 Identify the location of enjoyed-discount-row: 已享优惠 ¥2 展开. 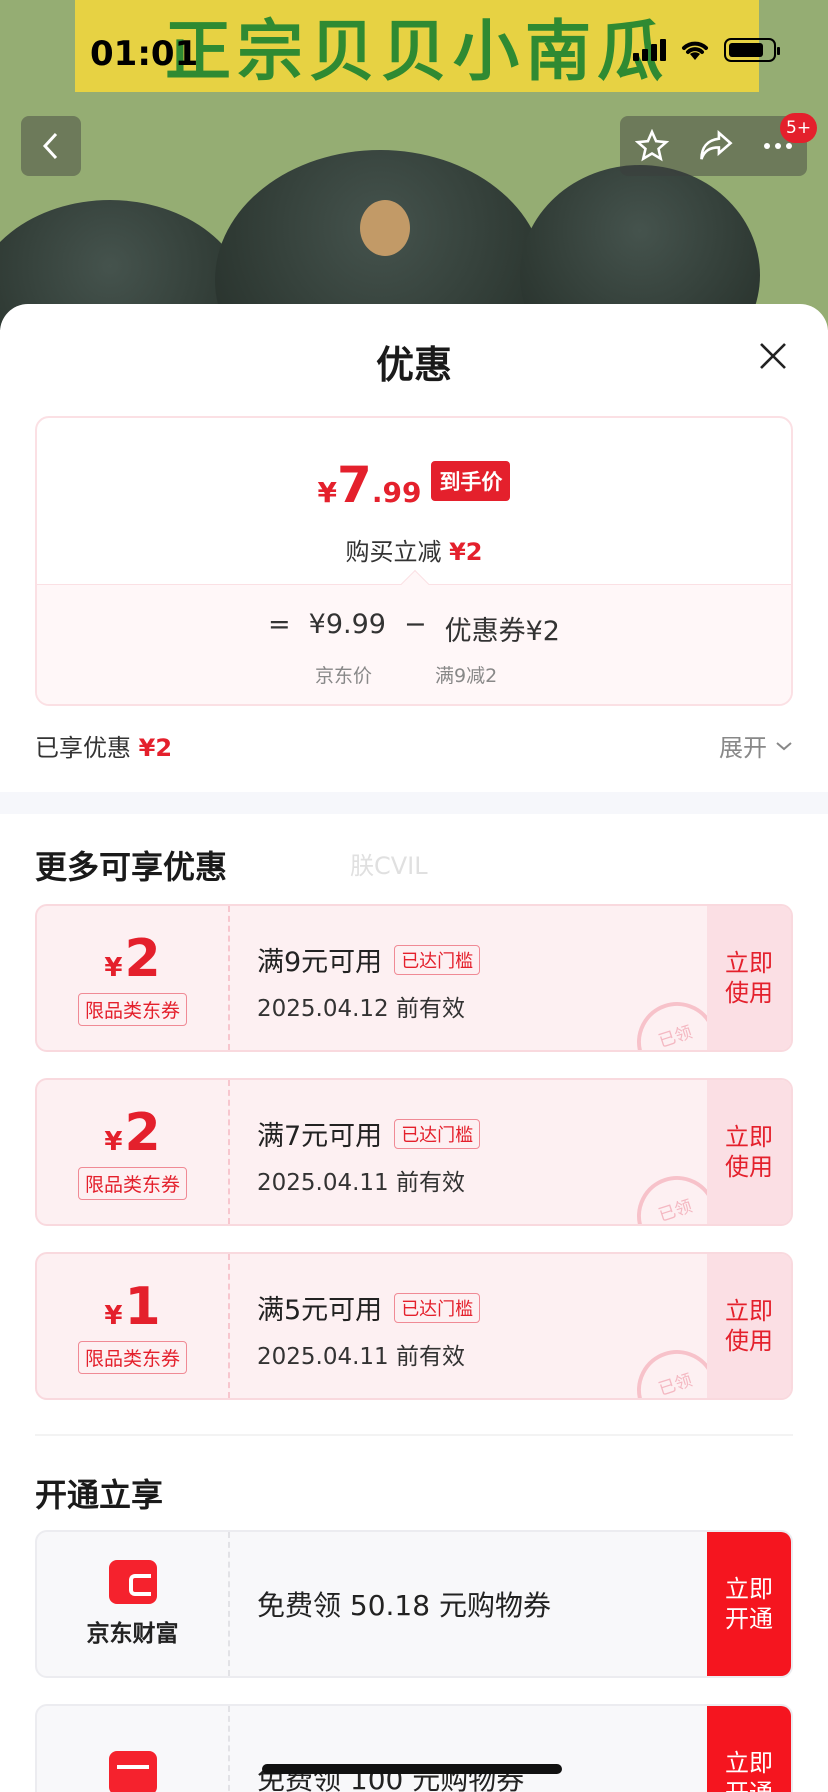
(414, 745).